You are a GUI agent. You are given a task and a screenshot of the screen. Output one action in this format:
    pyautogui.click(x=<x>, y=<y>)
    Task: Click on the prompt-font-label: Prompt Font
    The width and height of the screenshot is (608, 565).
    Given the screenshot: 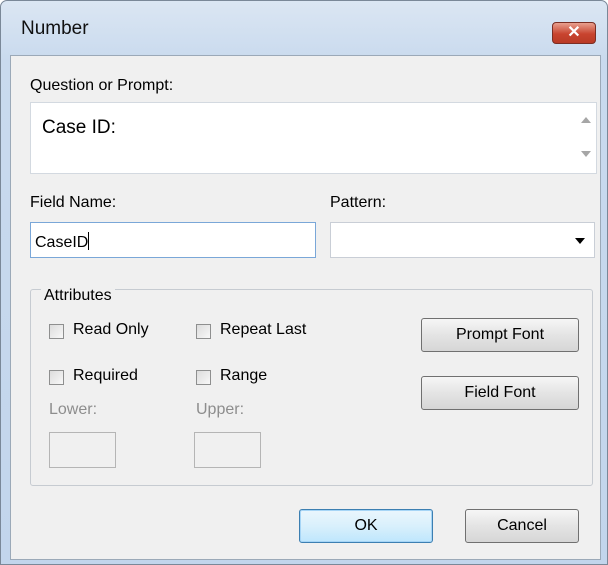 What is the action you would take?
    pyautogui.click(x=500, y=334)
    